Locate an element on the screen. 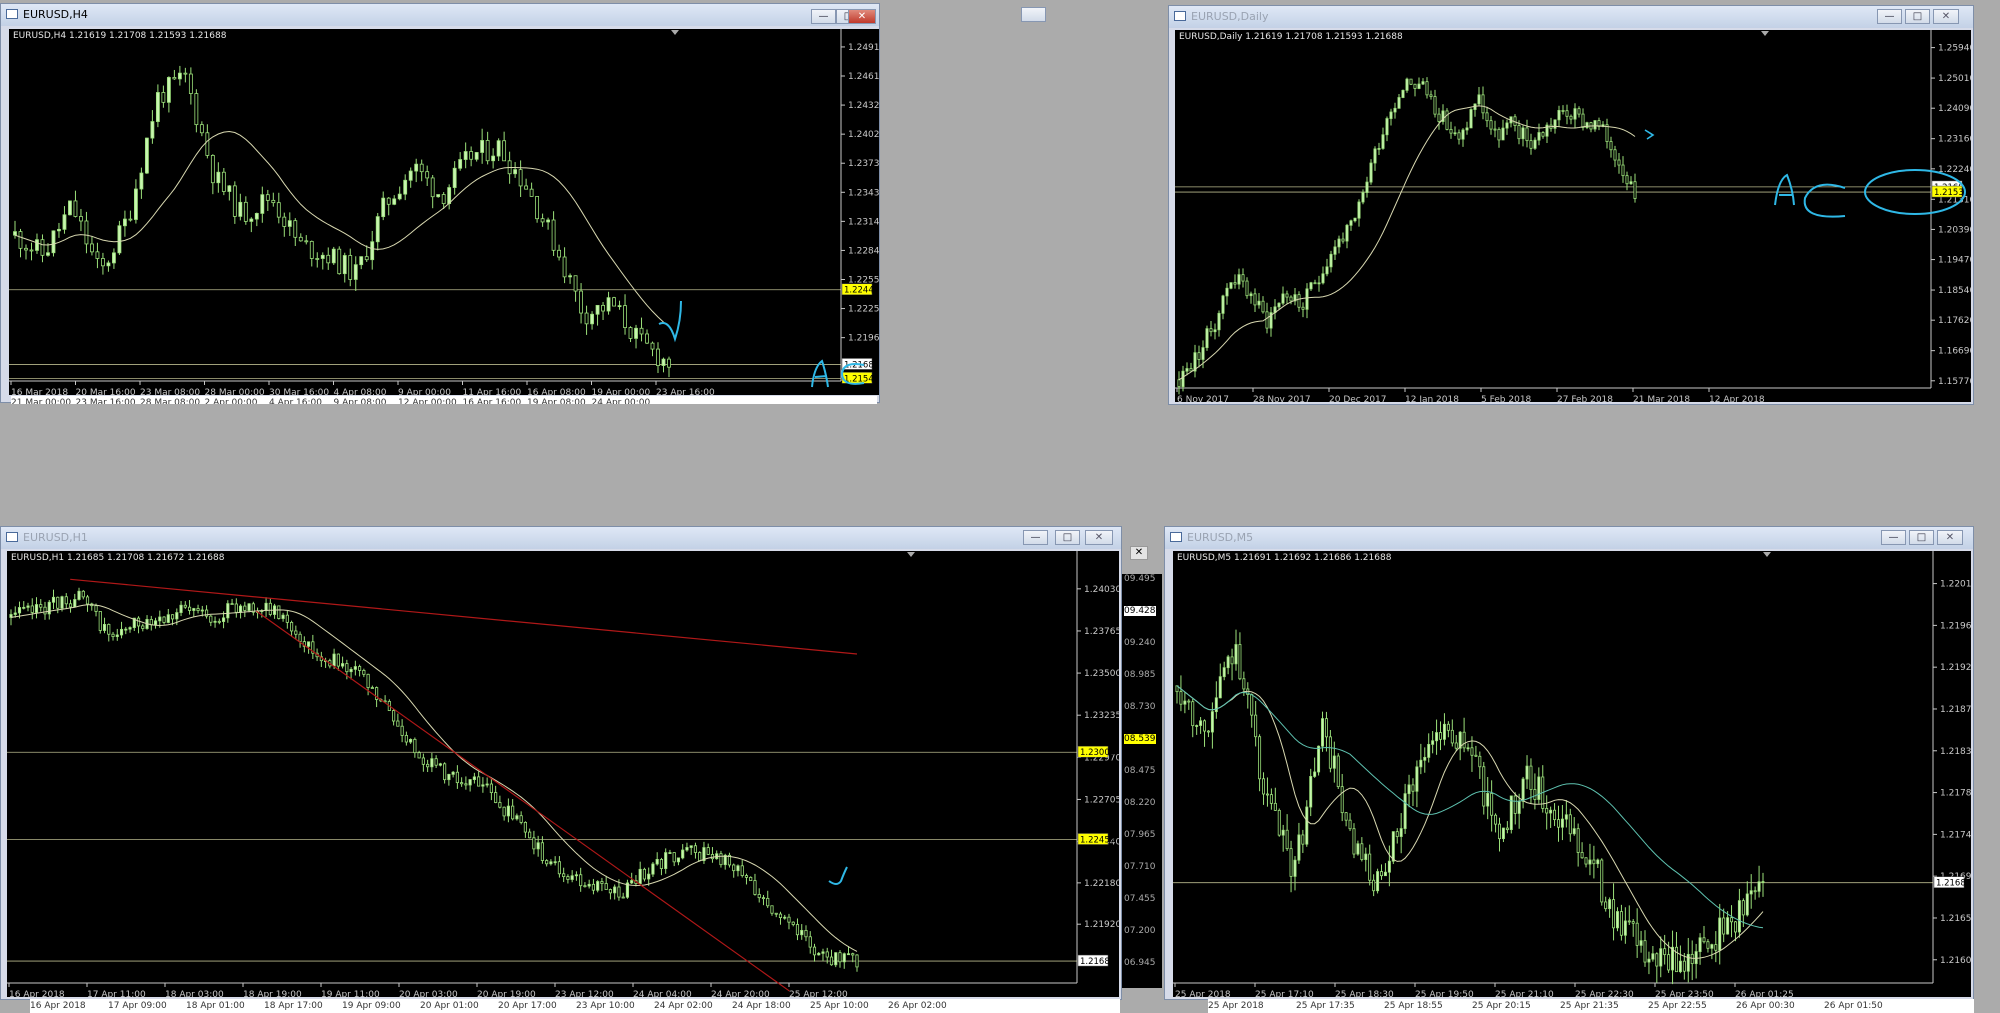  window-titlebar: EURUSD,H1 — □ ✕ is located at coordinates (561, 538).